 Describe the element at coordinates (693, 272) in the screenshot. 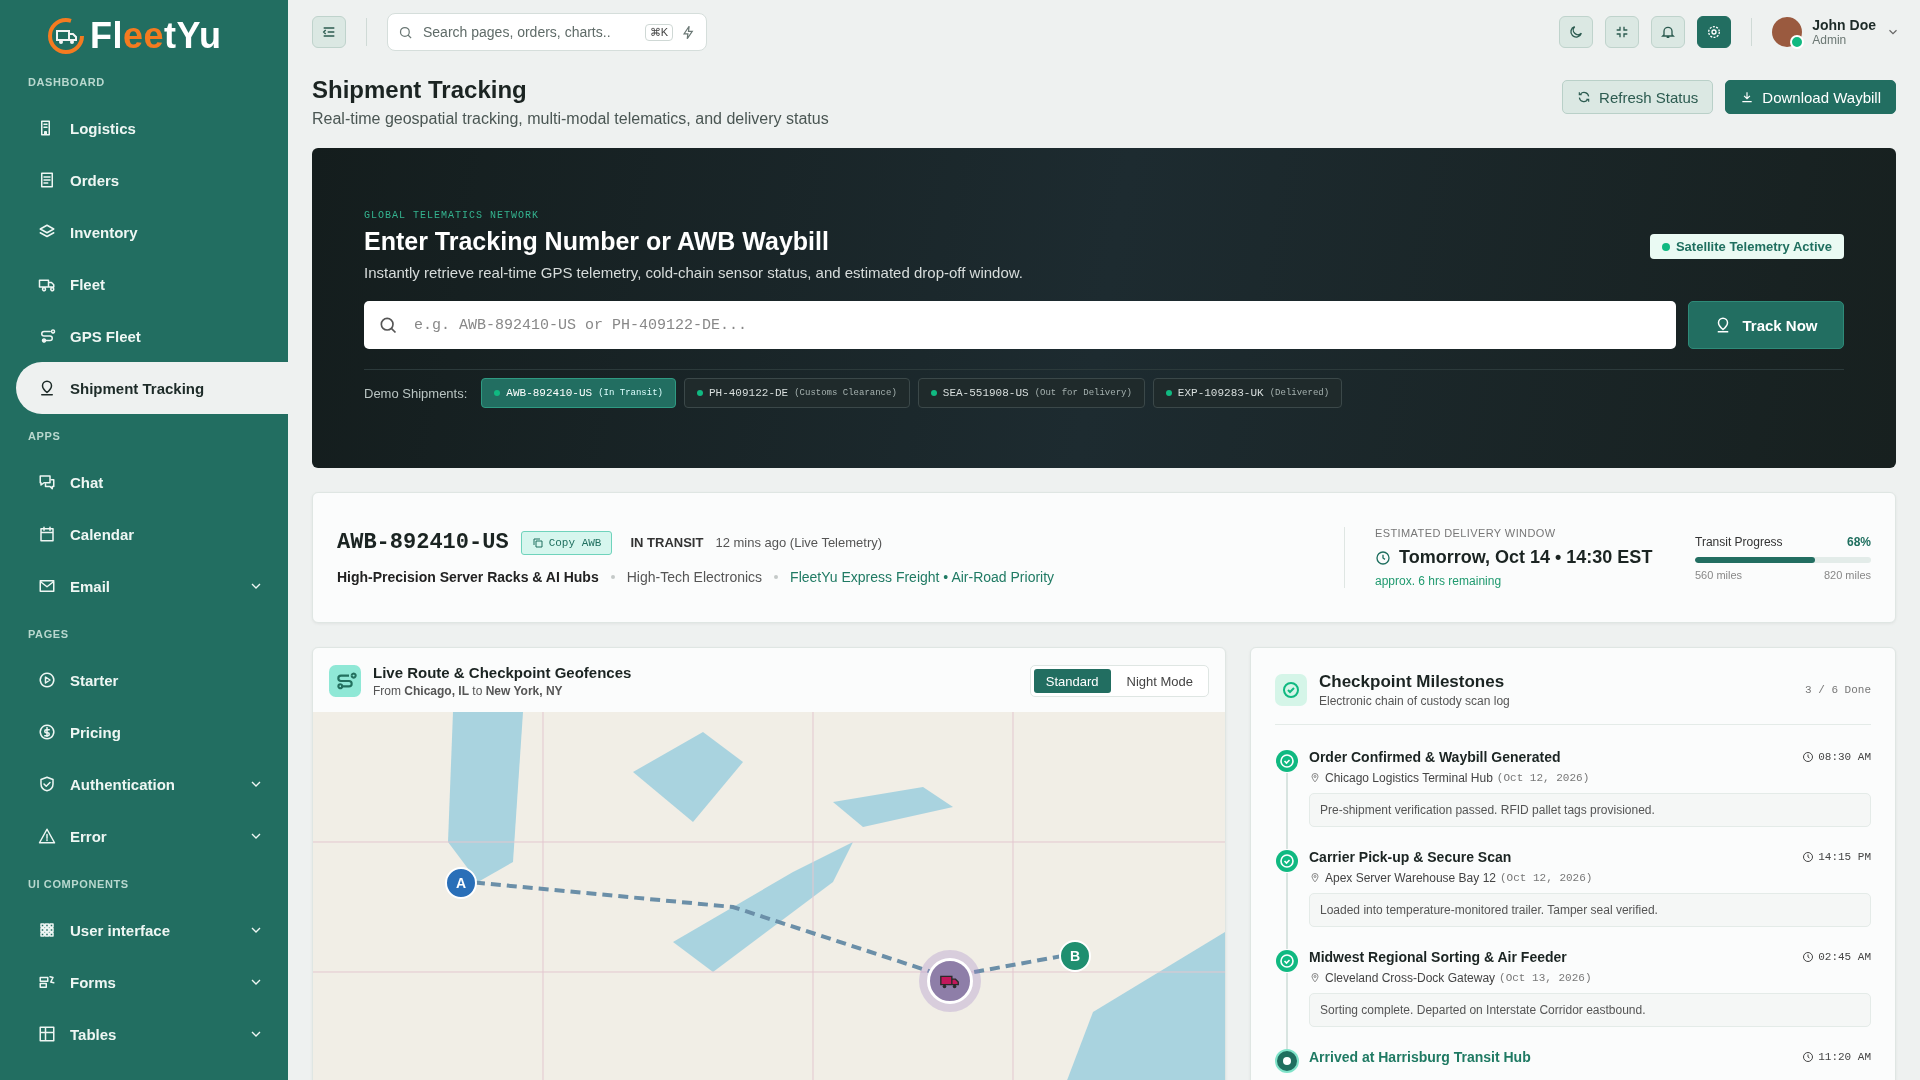

I see `hero-subtitle: Instantly retrieve real-time GPS telemetry, cold-chain sensor status, and estimated drop-off window.` at that location.